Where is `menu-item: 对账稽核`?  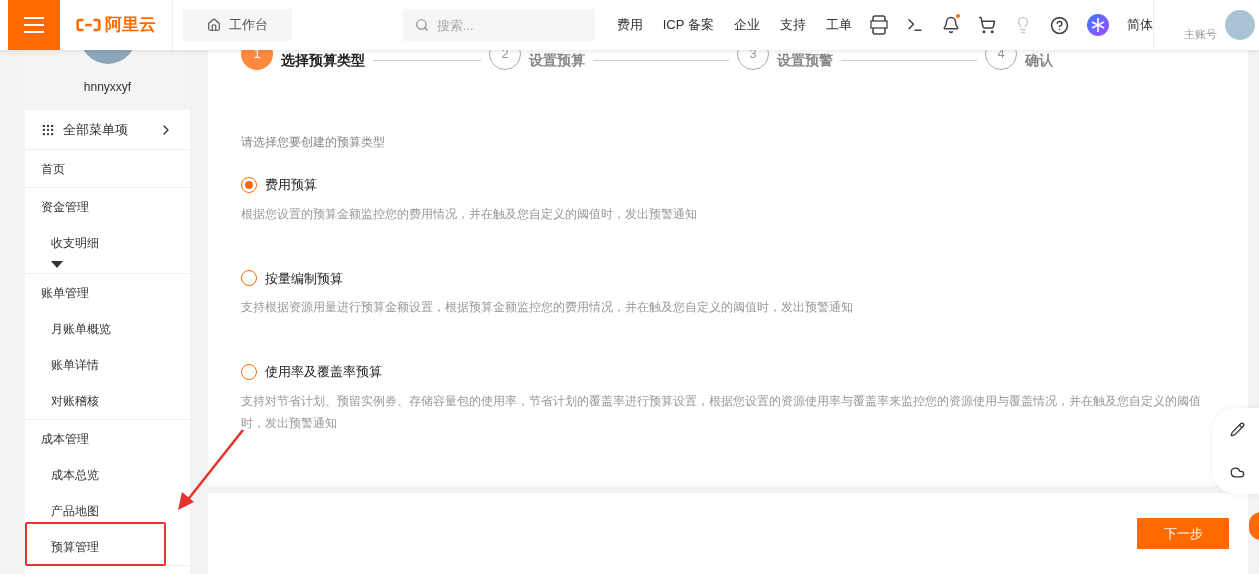
menu-item: 对账稽核 is located at coordinates (75, 401).